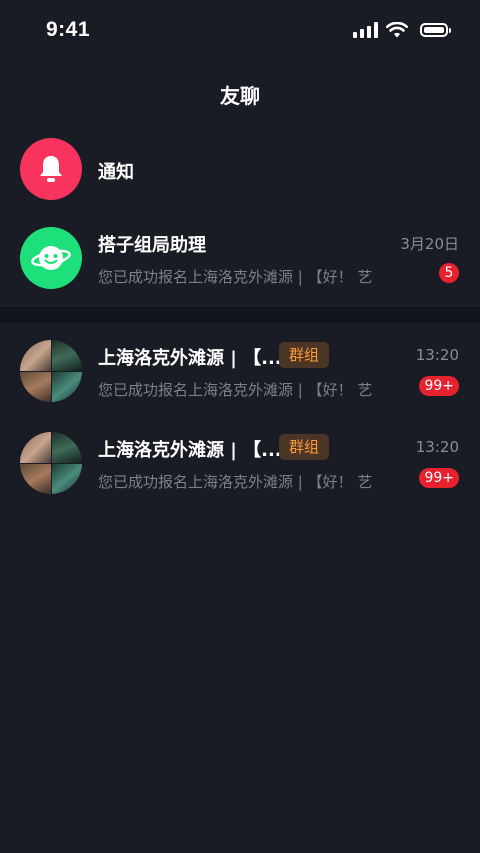  I want to click on notice-avatar, so click(51, 169).